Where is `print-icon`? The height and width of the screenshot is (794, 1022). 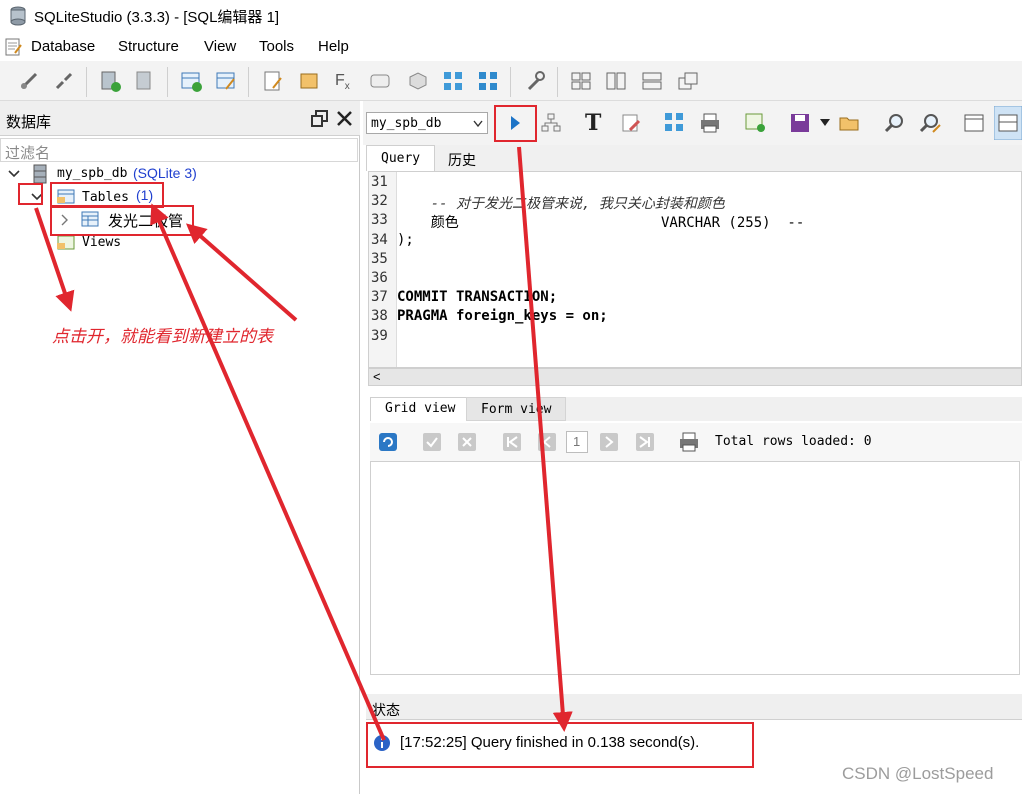 print-icon is located at coordinates (710, 123).